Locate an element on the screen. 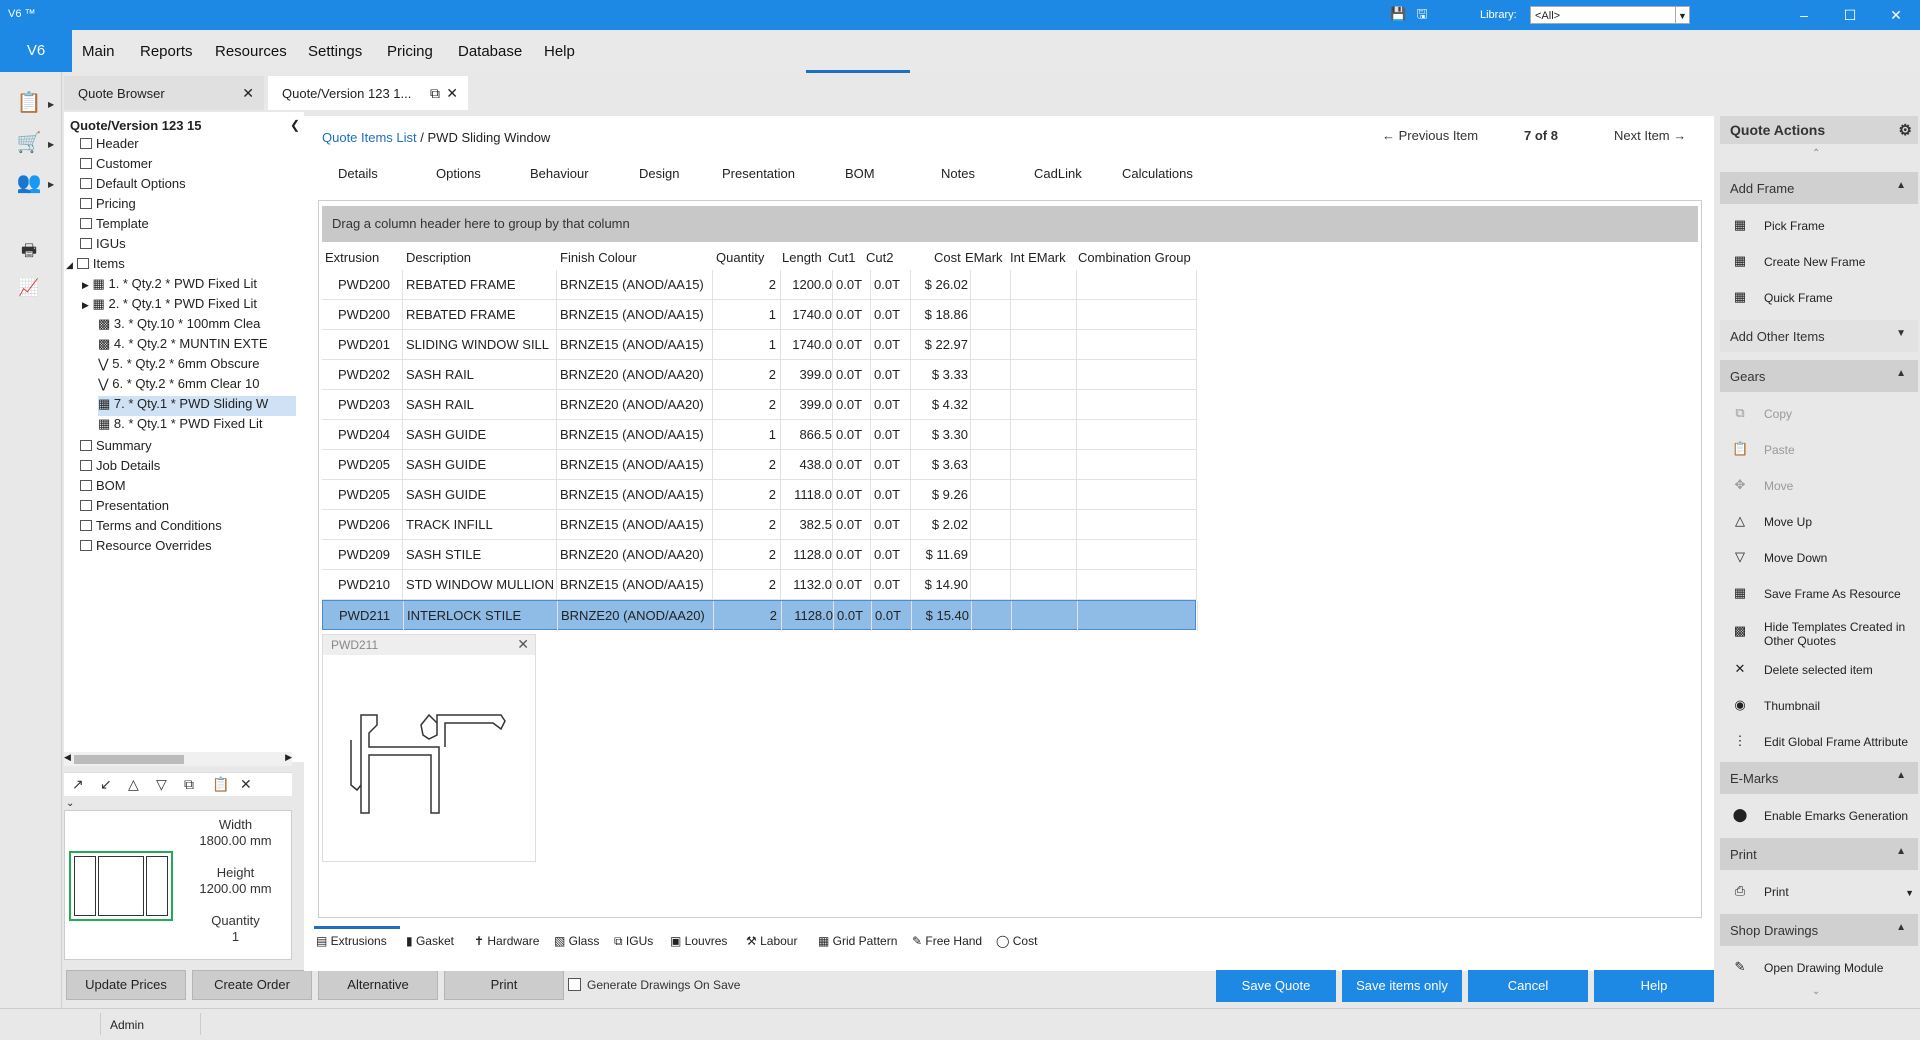 This screenshot has height=1040, width=1920. save-as-icon: 🖫 is located at coordinates (1422, 14).